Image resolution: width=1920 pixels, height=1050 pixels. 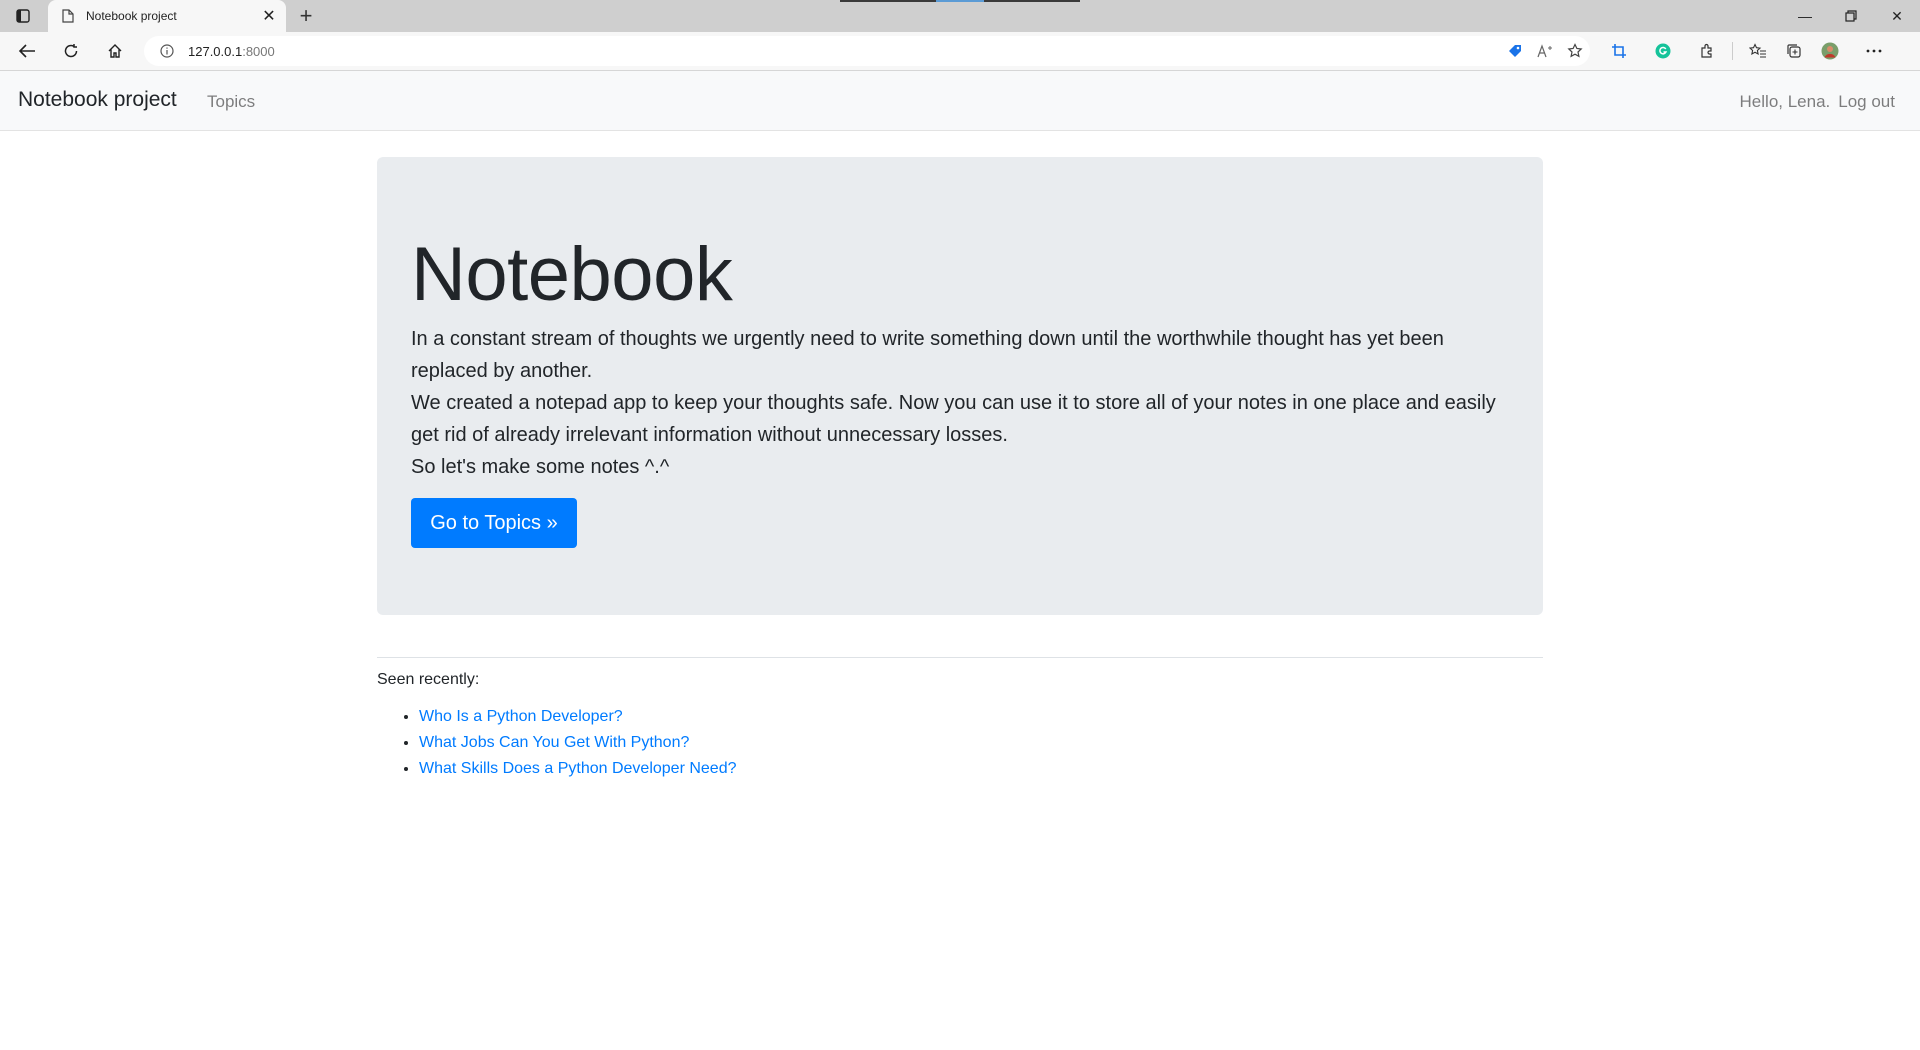 I want to click on more-options-icon, so click(x=1874, y=51).